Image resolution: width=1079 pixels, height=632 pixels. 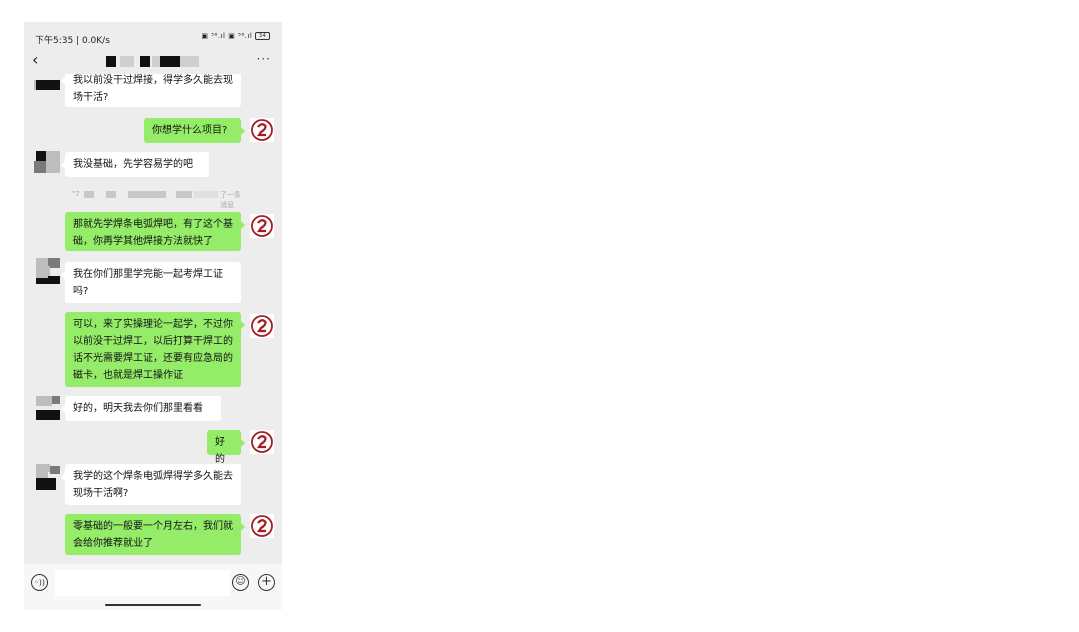 I want to click on message-text: 你想学什么项目?, so click(x=190, y=130).